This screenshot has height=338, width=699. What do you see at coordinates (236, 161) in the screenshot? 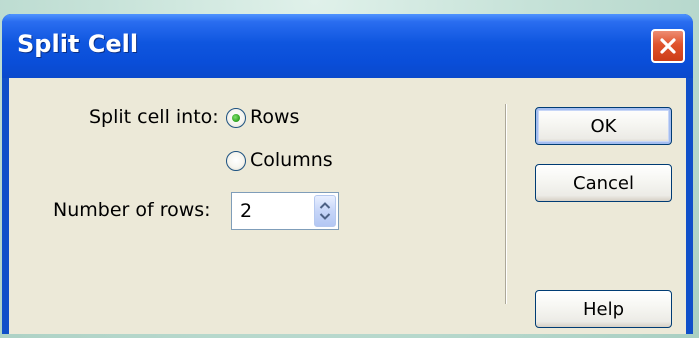
I see `radio-columns` at bounding box center [236, 161].